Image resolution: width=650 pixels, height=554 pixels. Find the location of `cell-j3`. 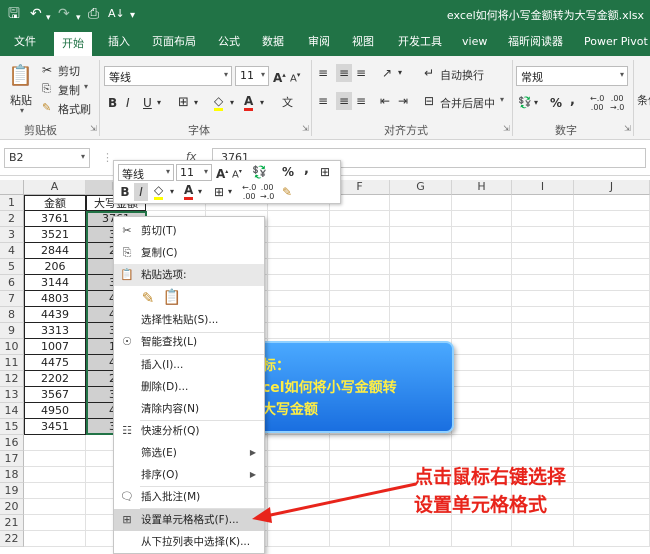

cell-j3 is located at coordinates (612, 235).